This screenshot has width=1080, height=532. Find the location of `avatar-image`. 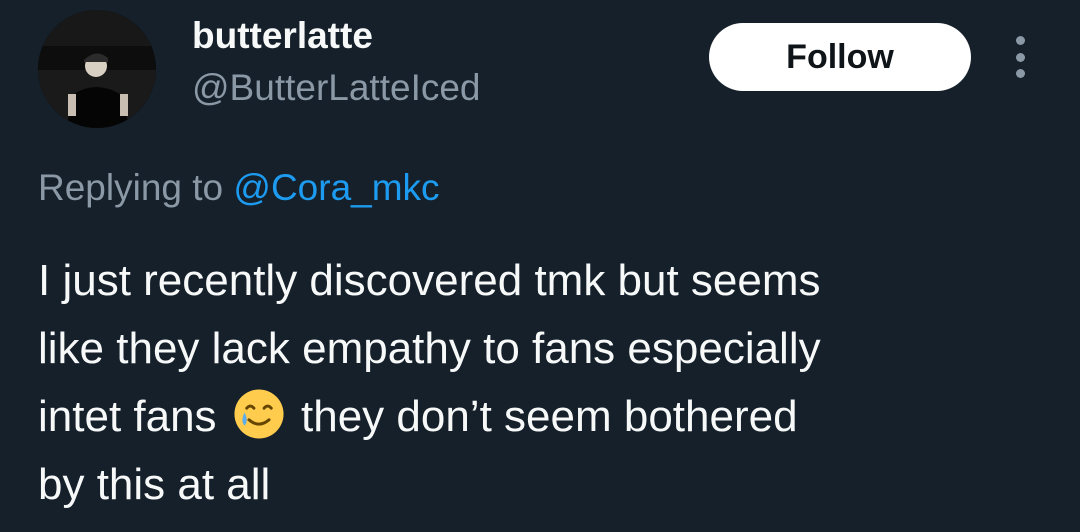

avatar-image is located at coordinates (97, 69).